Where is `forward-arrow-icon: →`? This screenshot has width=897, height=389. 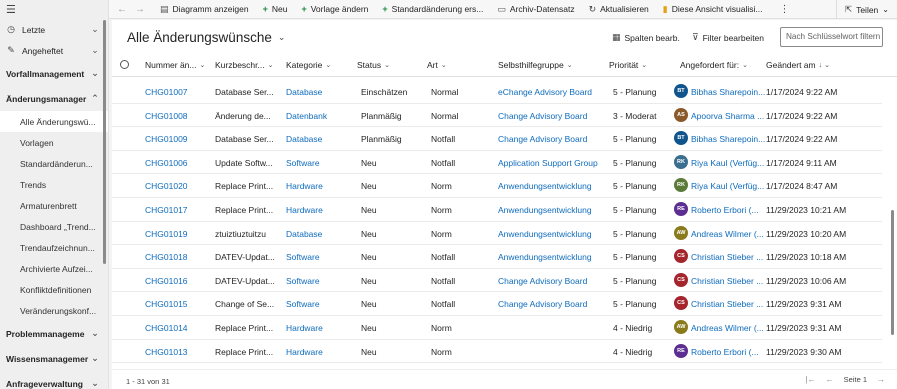 forward-arrow-icon: → is located at coordinates (144, 9).